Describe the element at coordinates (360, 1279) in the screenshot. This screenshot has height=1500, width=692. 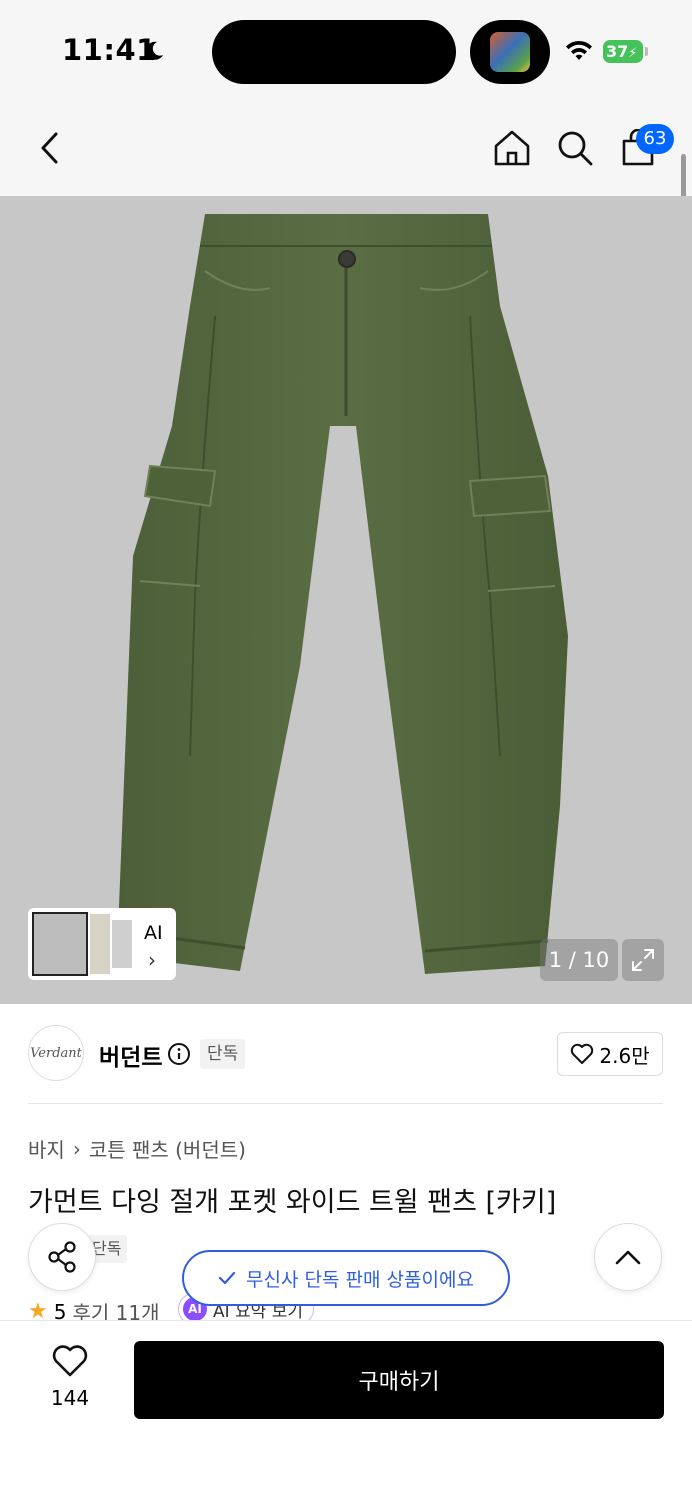
I see `toast-message: 무신사 단독 판매 상품이에요` at that location.